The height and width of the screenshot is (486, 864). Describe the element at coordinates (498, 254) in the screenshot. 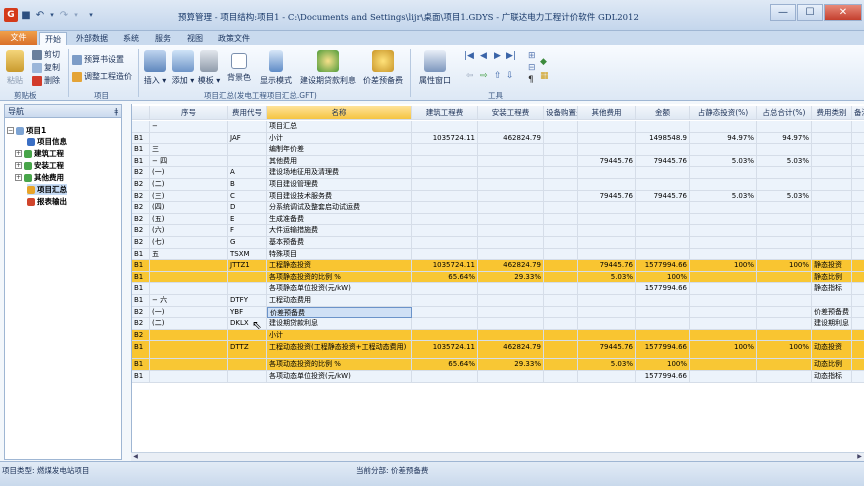

I see `table-row: B1 五 TSXM 特殊项目` at that location.